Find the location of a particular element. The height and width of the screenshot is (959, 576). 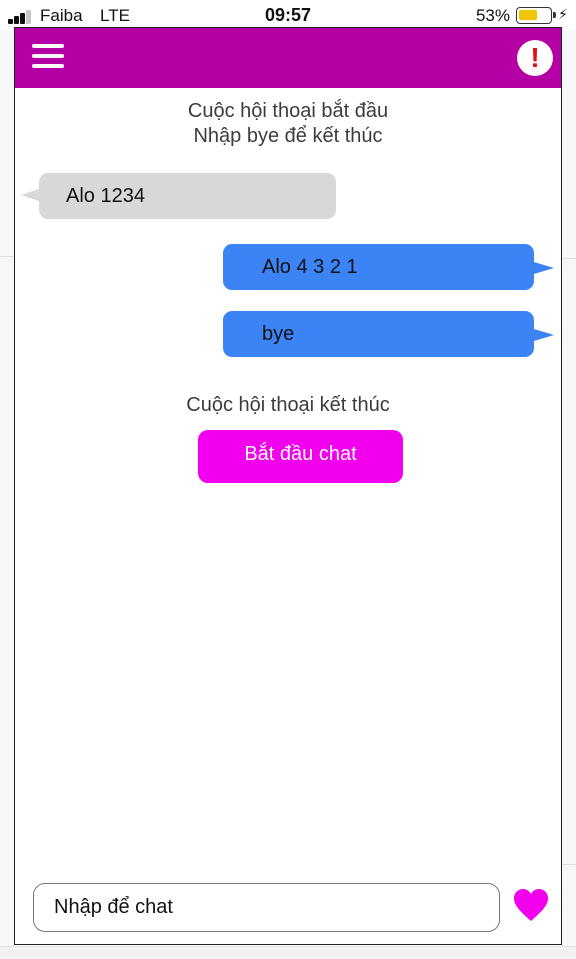

message-bubble-incoming: Alo 1234 is located at coordinates (178, 196).